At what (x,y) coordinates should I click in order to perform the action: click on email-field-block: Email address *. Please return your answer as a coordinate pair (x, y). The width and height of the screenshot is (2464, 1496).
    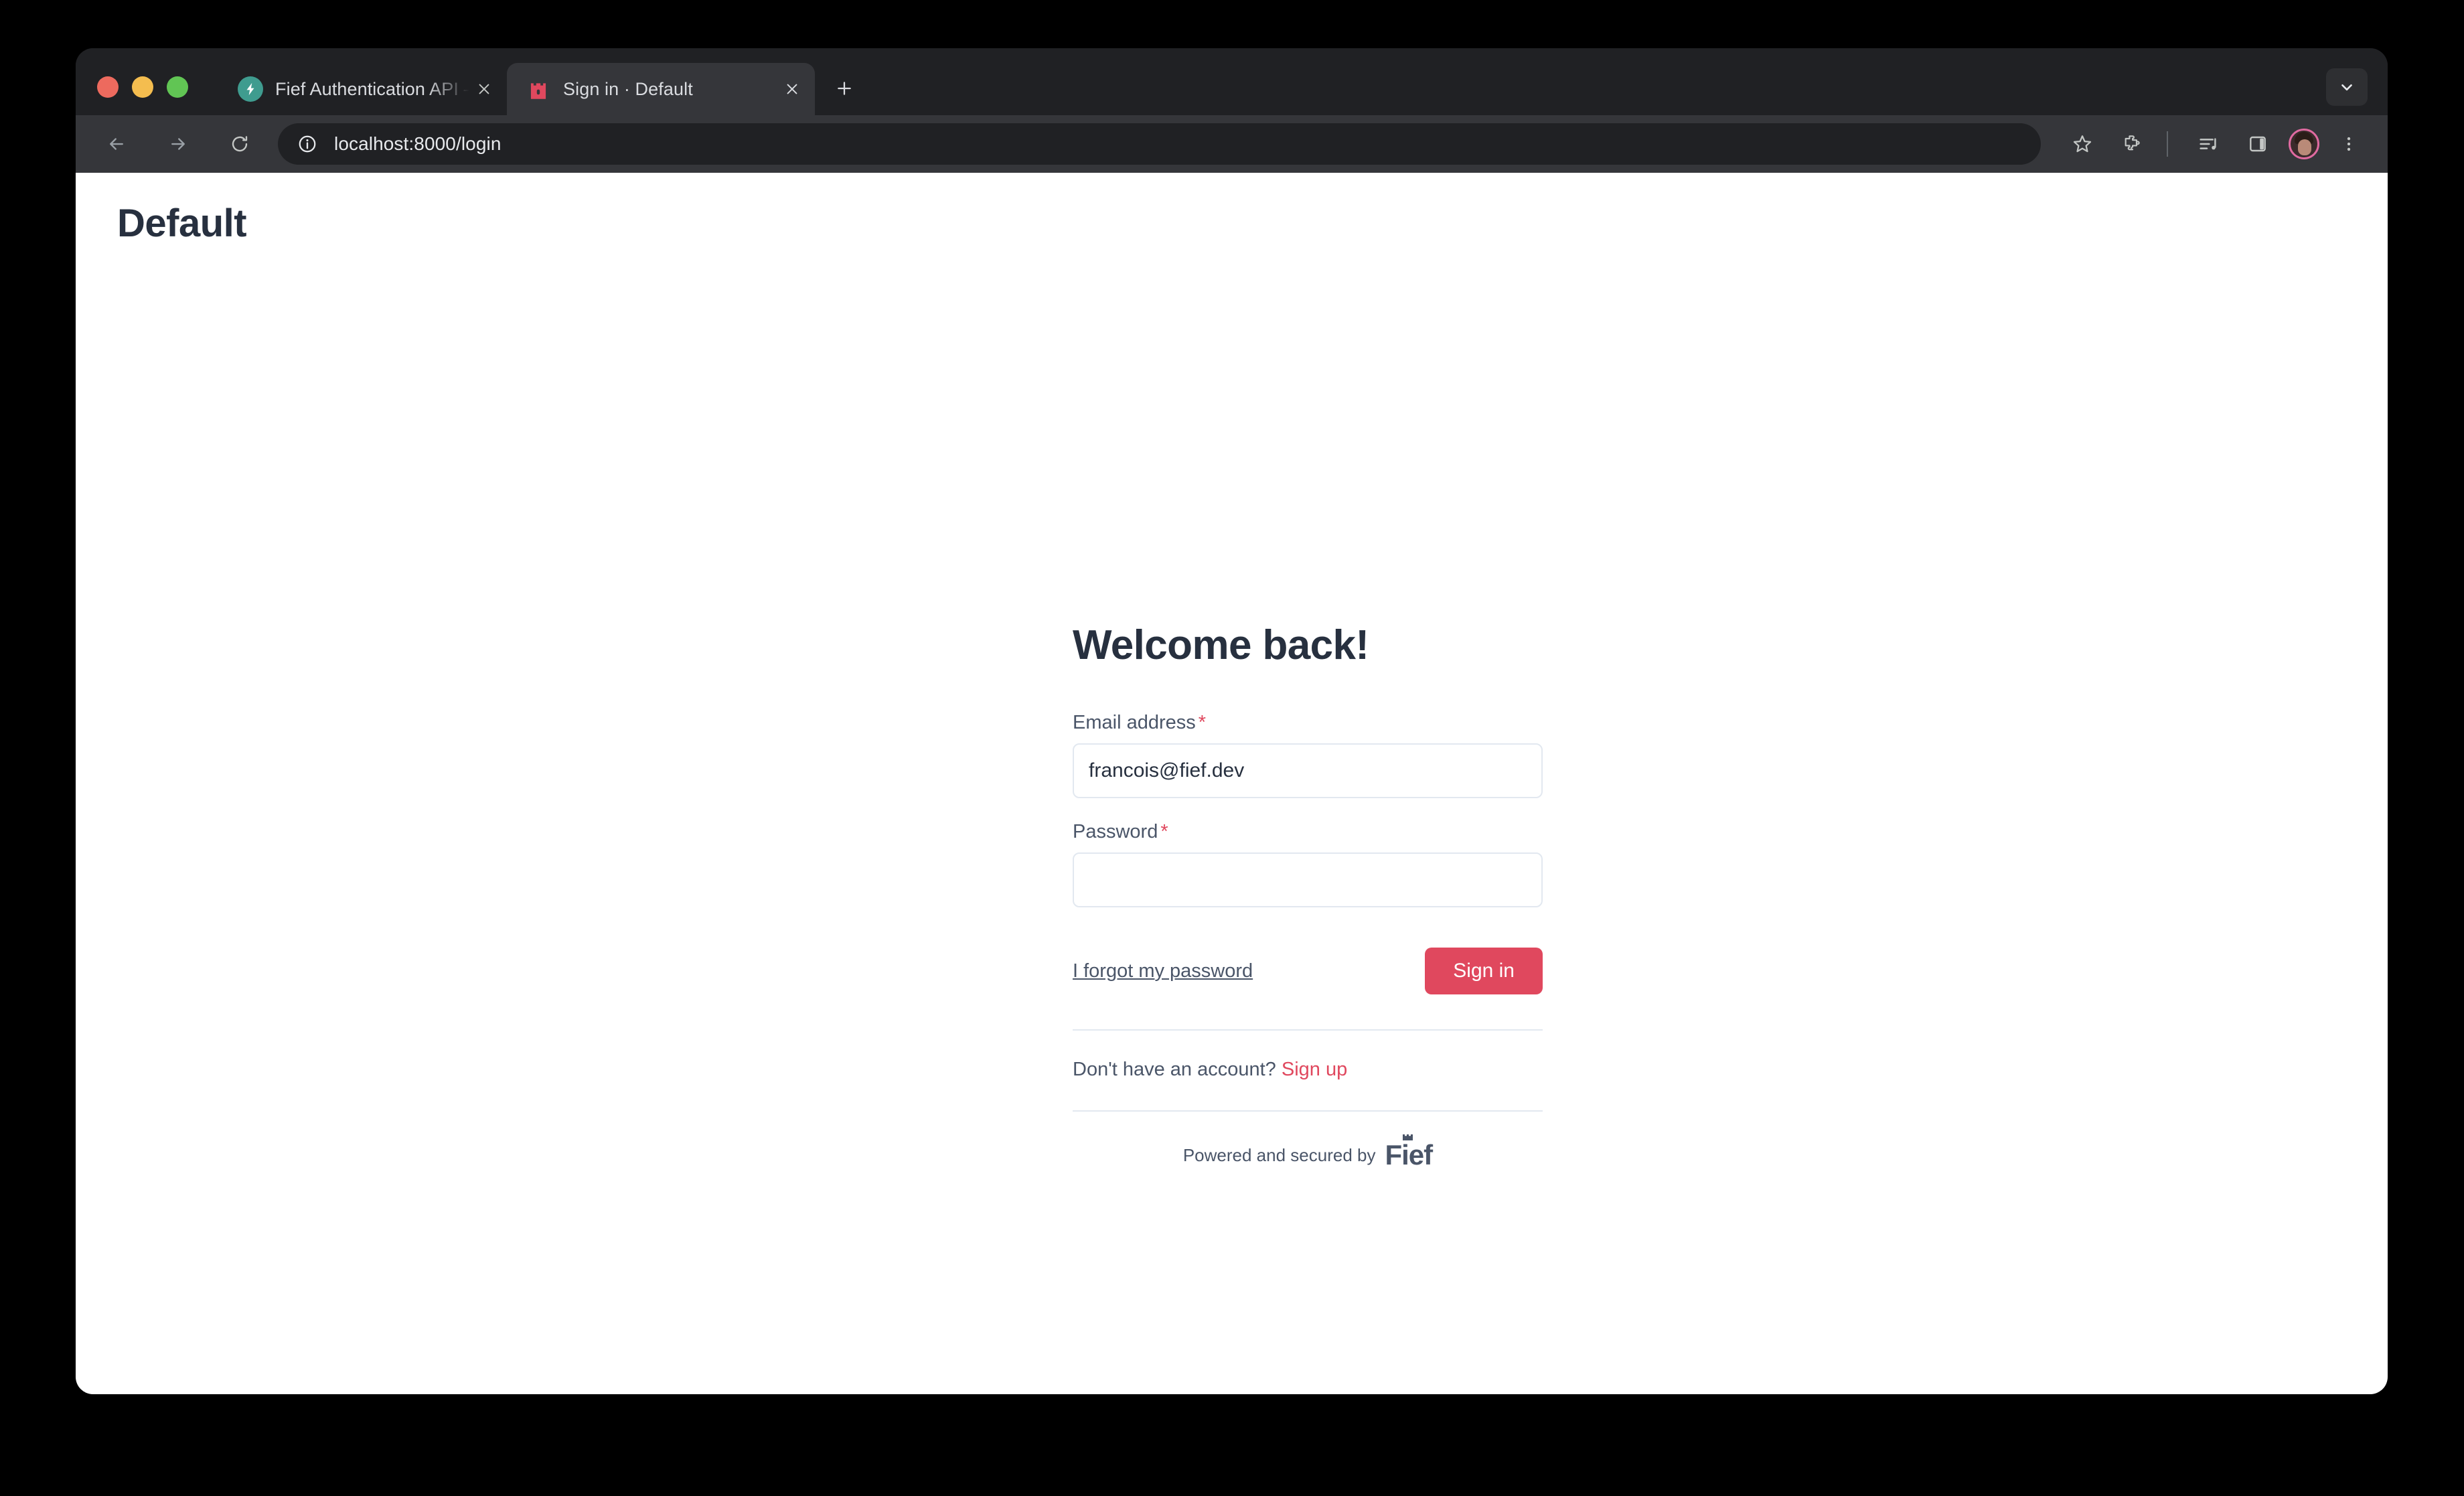
    Looking at the image, I should click on (1308, 755).